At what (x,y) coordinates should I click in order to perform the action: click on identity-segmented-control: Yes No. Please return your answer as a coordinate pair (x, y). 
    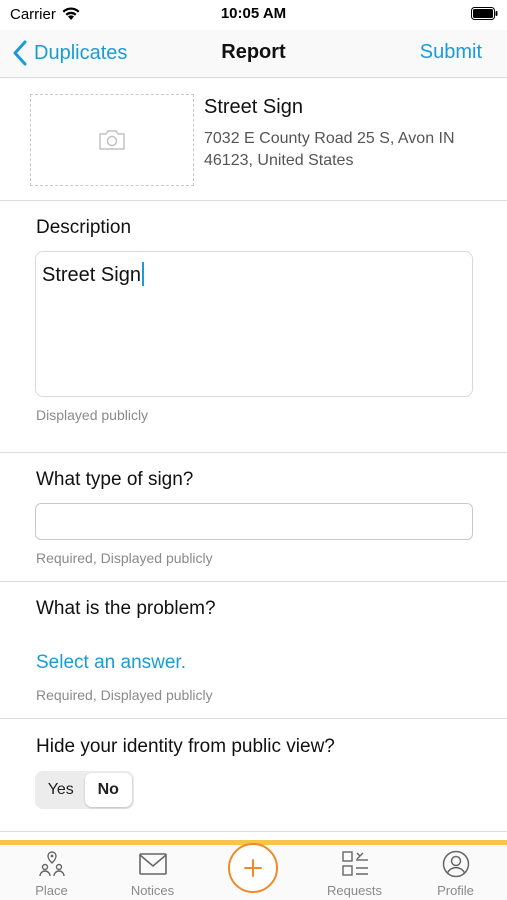
    Looking at the image, I should click on (84, 790).